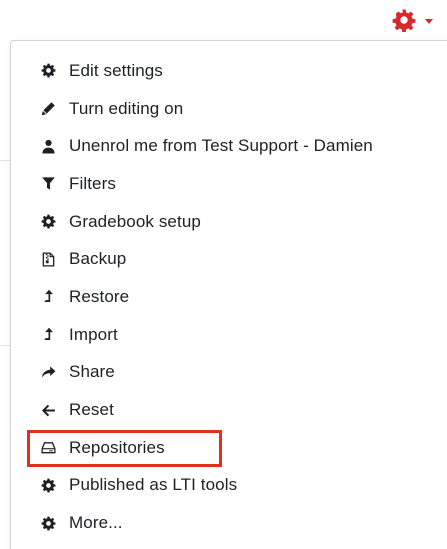 Image resolution: width=447 pixels, height=549 pixels. Describe the element at coordinates (229, 222) in the screenshot. I see `menu-item-gradebook-setup: Gradebook setup` at that location.